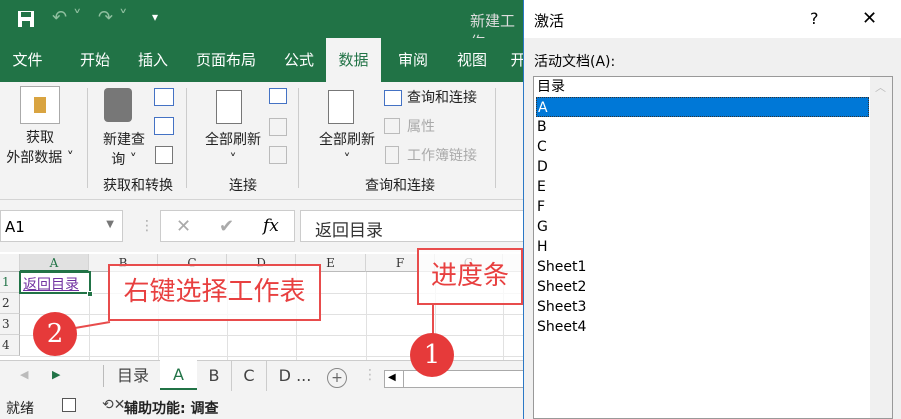  Describe the element at coordinates (702, 187) in the screenshot. I see `list-item: E` at that location.